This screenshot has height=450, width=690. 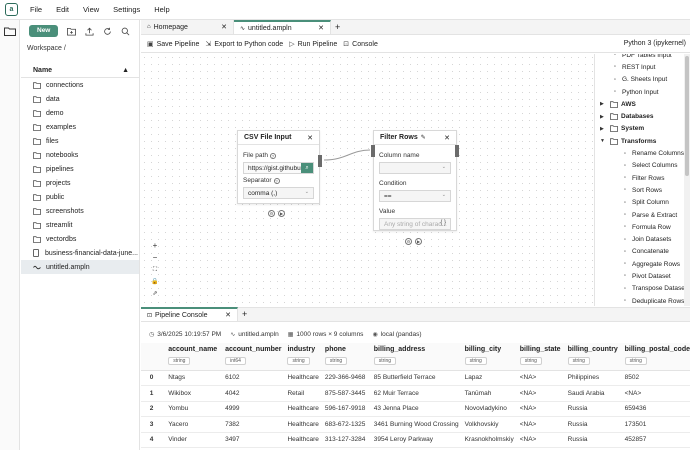 What do you see at coordinates (687, 180) in the screenshot?
I see `palette-scrollbar` at bounding box center [687, 180].